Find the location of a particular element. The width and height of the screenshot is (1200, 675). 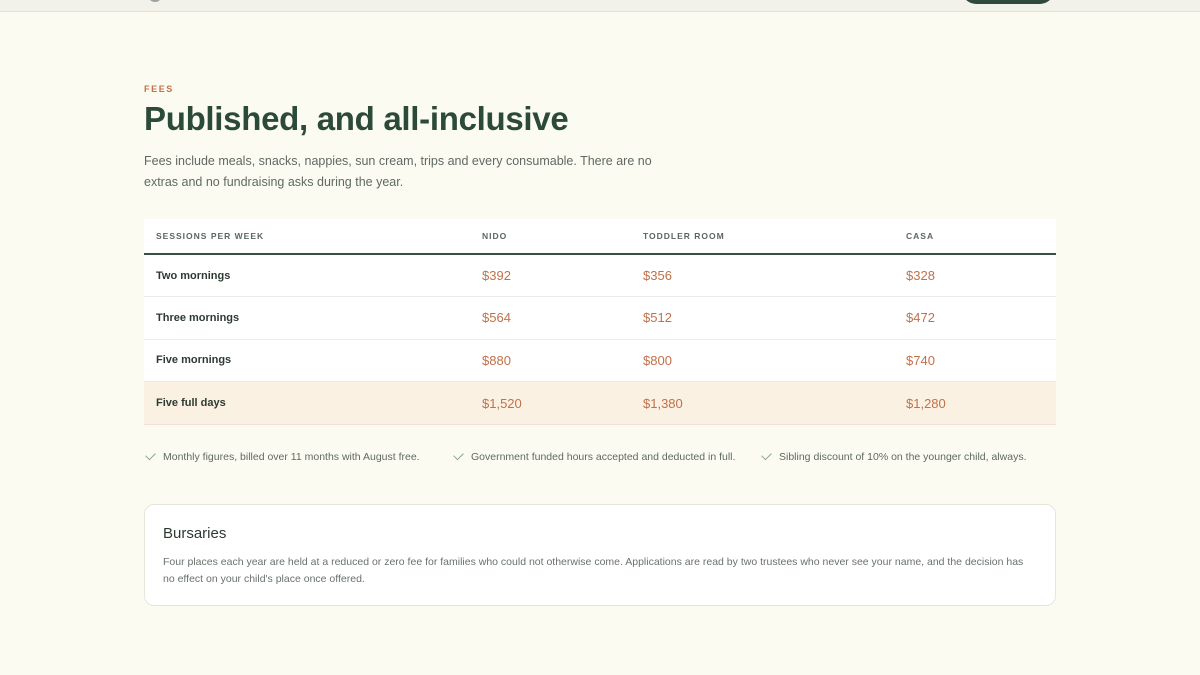

column-header-casa: CASA is located at coordinates (975, 237).